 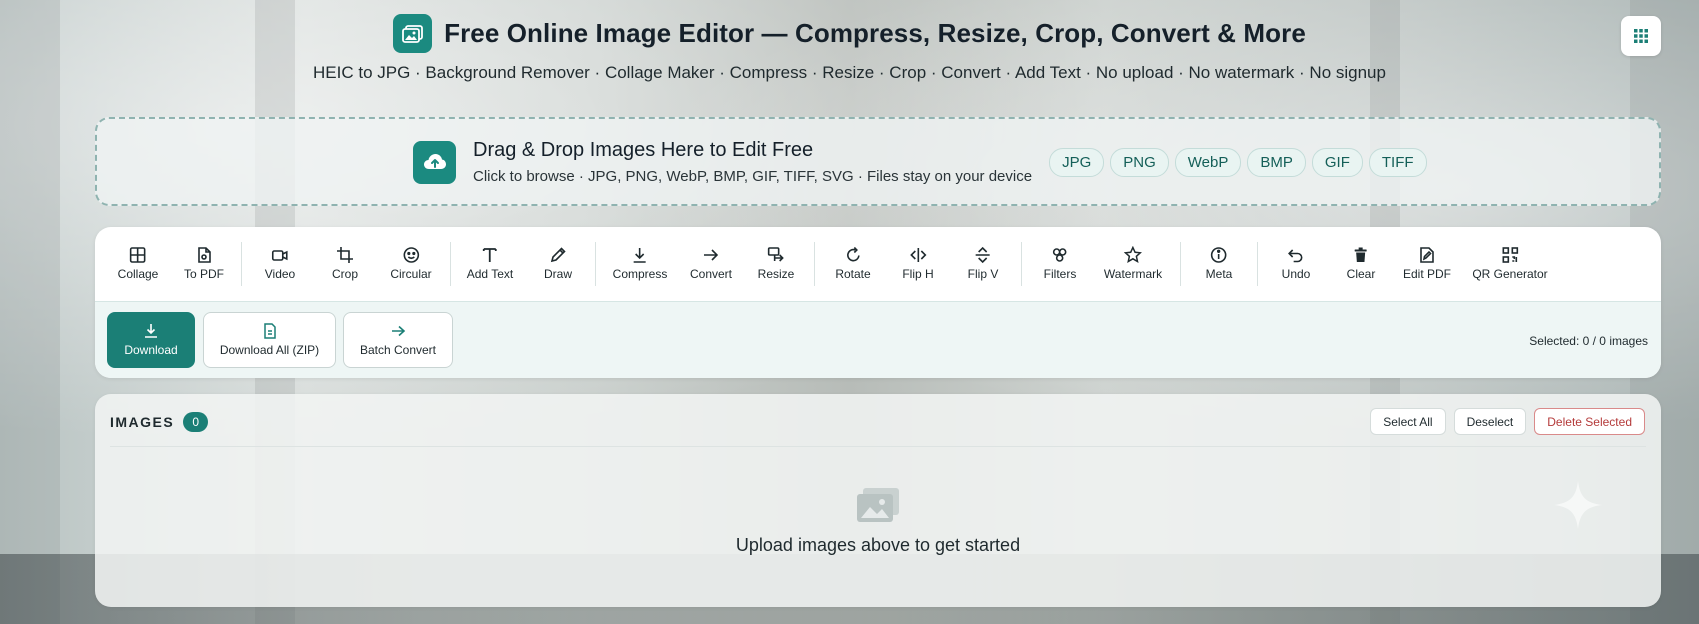 What do you see at coordinates (1219, 274) in the screenshot?
I see `tool-label: Meta` at bounding box center [1219, 274].